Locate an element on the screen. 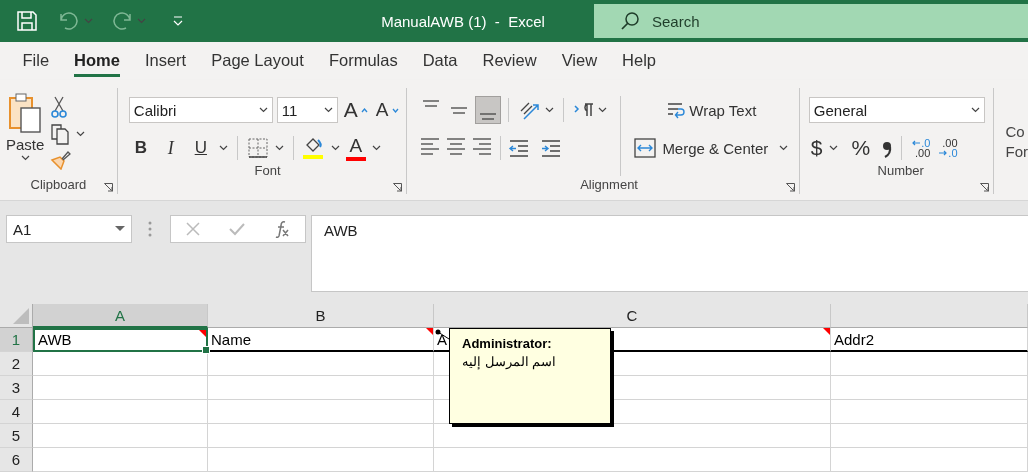 The width and height of the screenshot is (1028, 476). search-field: Search is located at coordinates (811, 21).